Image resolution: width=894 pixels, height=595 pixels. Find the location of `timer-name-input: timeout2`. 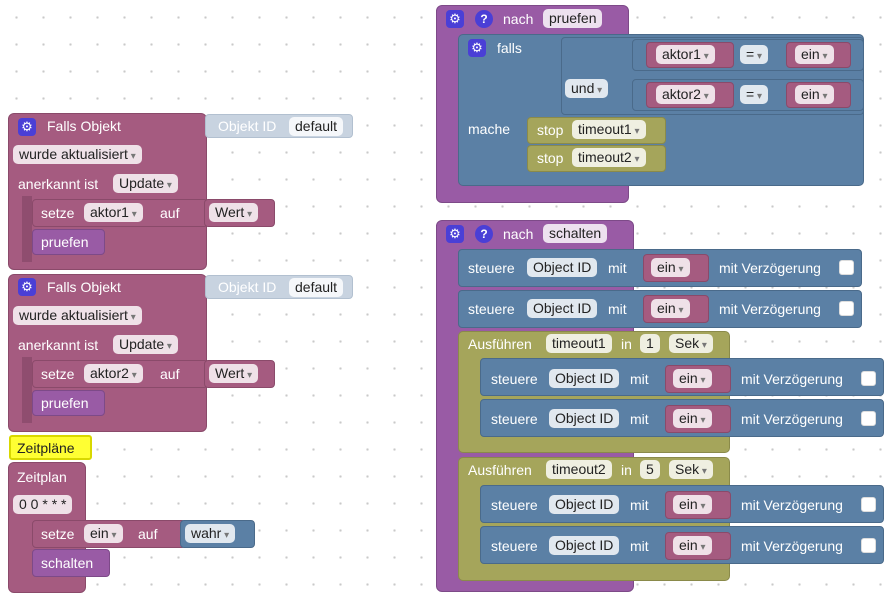

timer-name-input: timeout2 is located at coordinates (579, 469).